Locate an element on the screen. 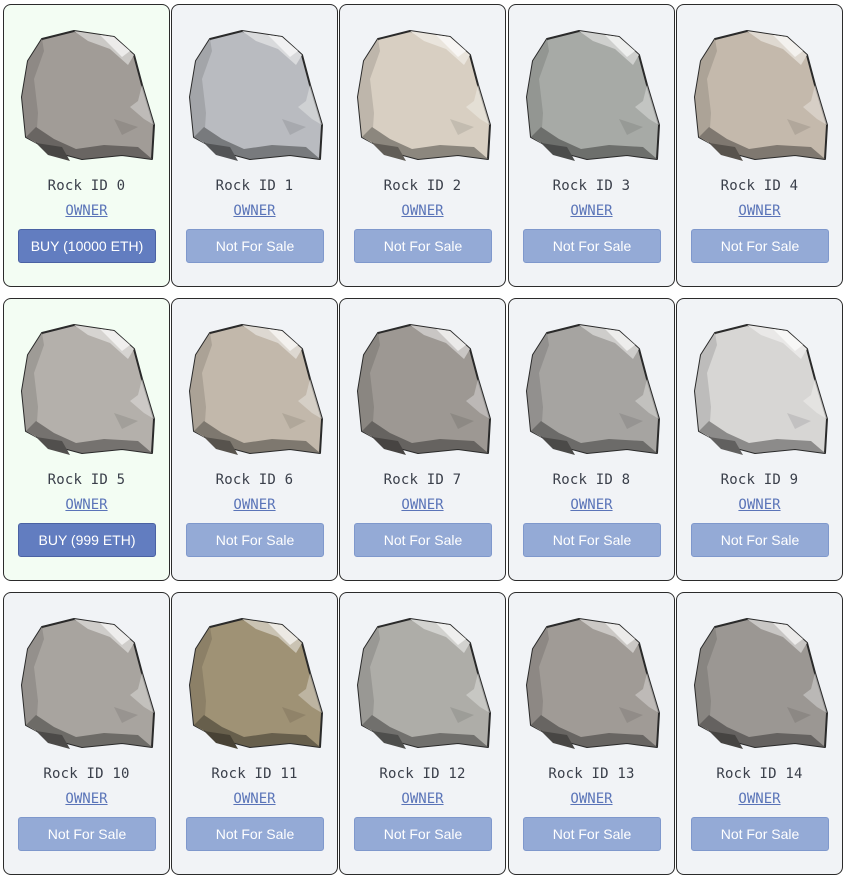  buy-button: BUY (999 ETH) is located at coordinates (87, 540).